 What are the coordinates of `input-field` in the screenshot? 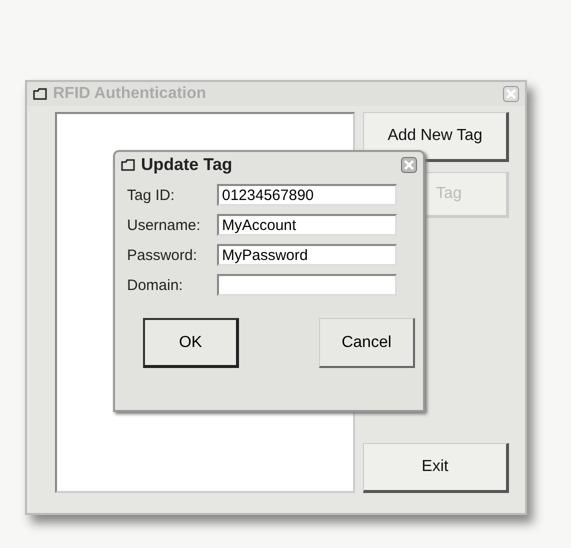 It's located at (307, 285).